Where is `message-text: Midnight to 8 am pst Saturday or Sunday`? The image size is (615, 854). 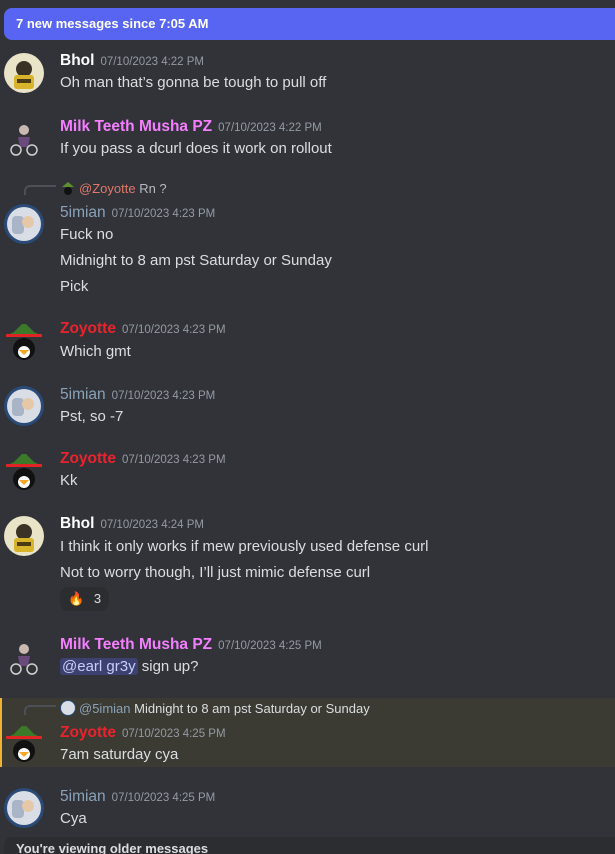
message-text: Midnight to 8 am pst Saturday or Sunday is located at coordinates (196, 260).